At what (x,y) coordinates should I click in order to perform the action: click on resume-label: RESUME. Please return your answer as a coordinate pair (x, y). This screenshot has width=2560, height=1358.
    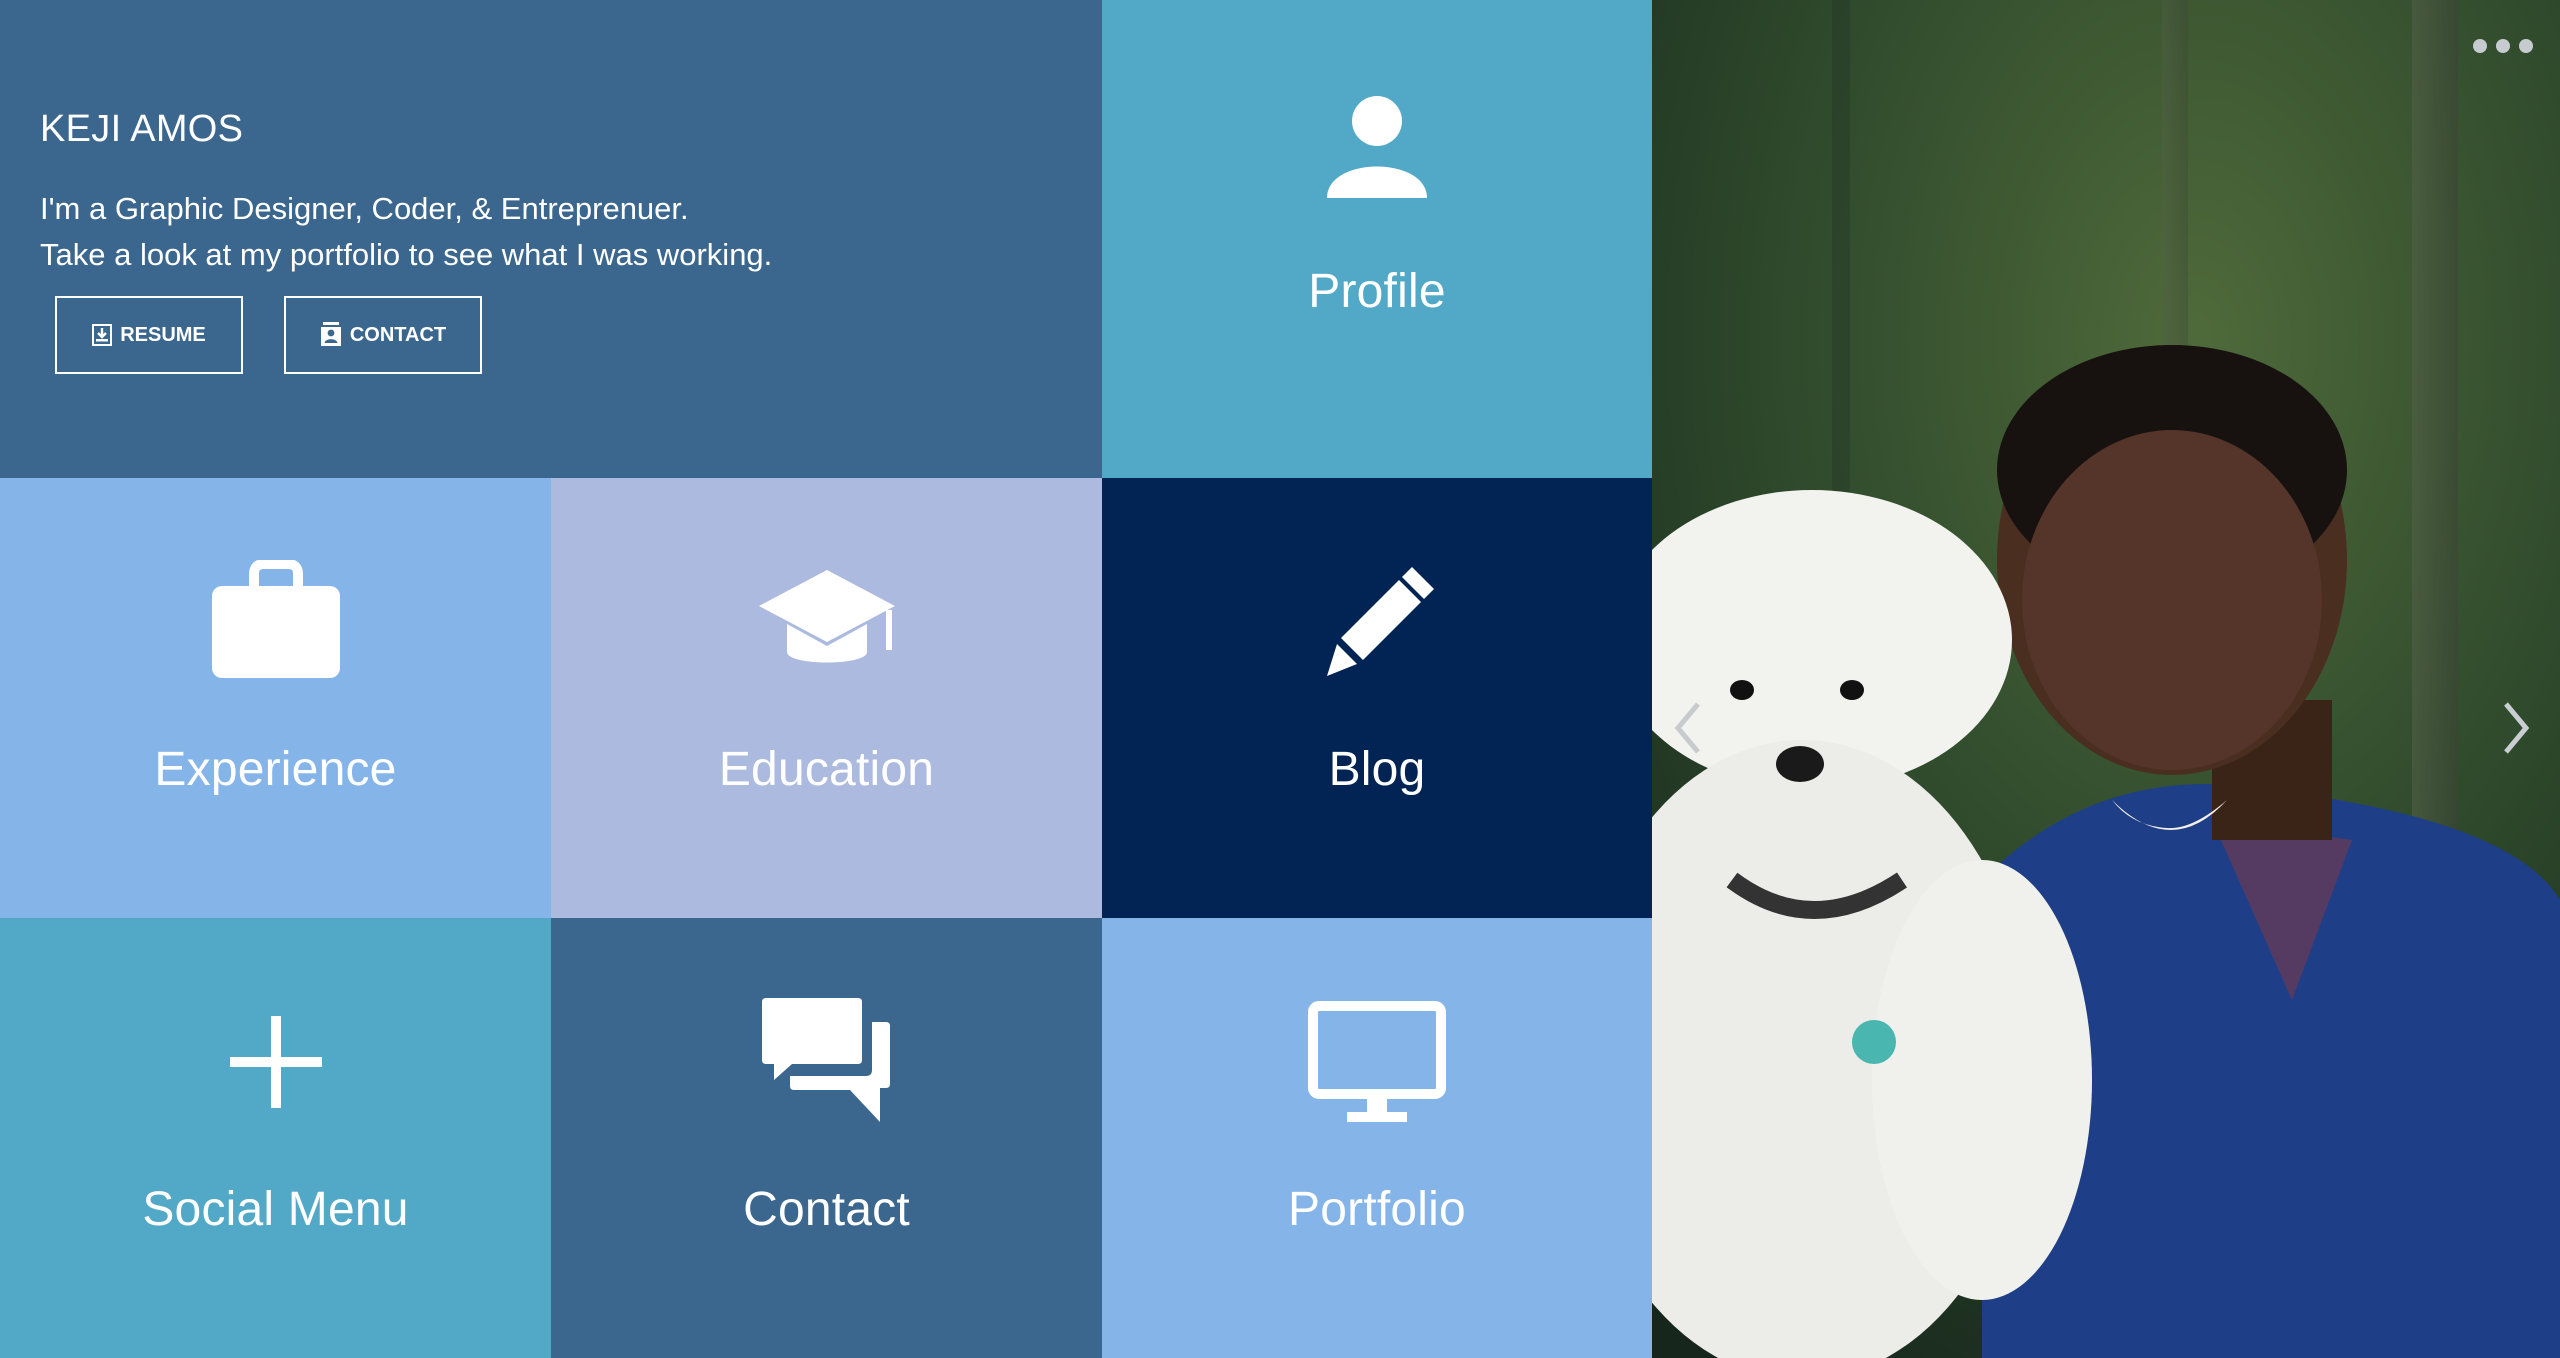
    Looking at the image, I should click on (163, 334).